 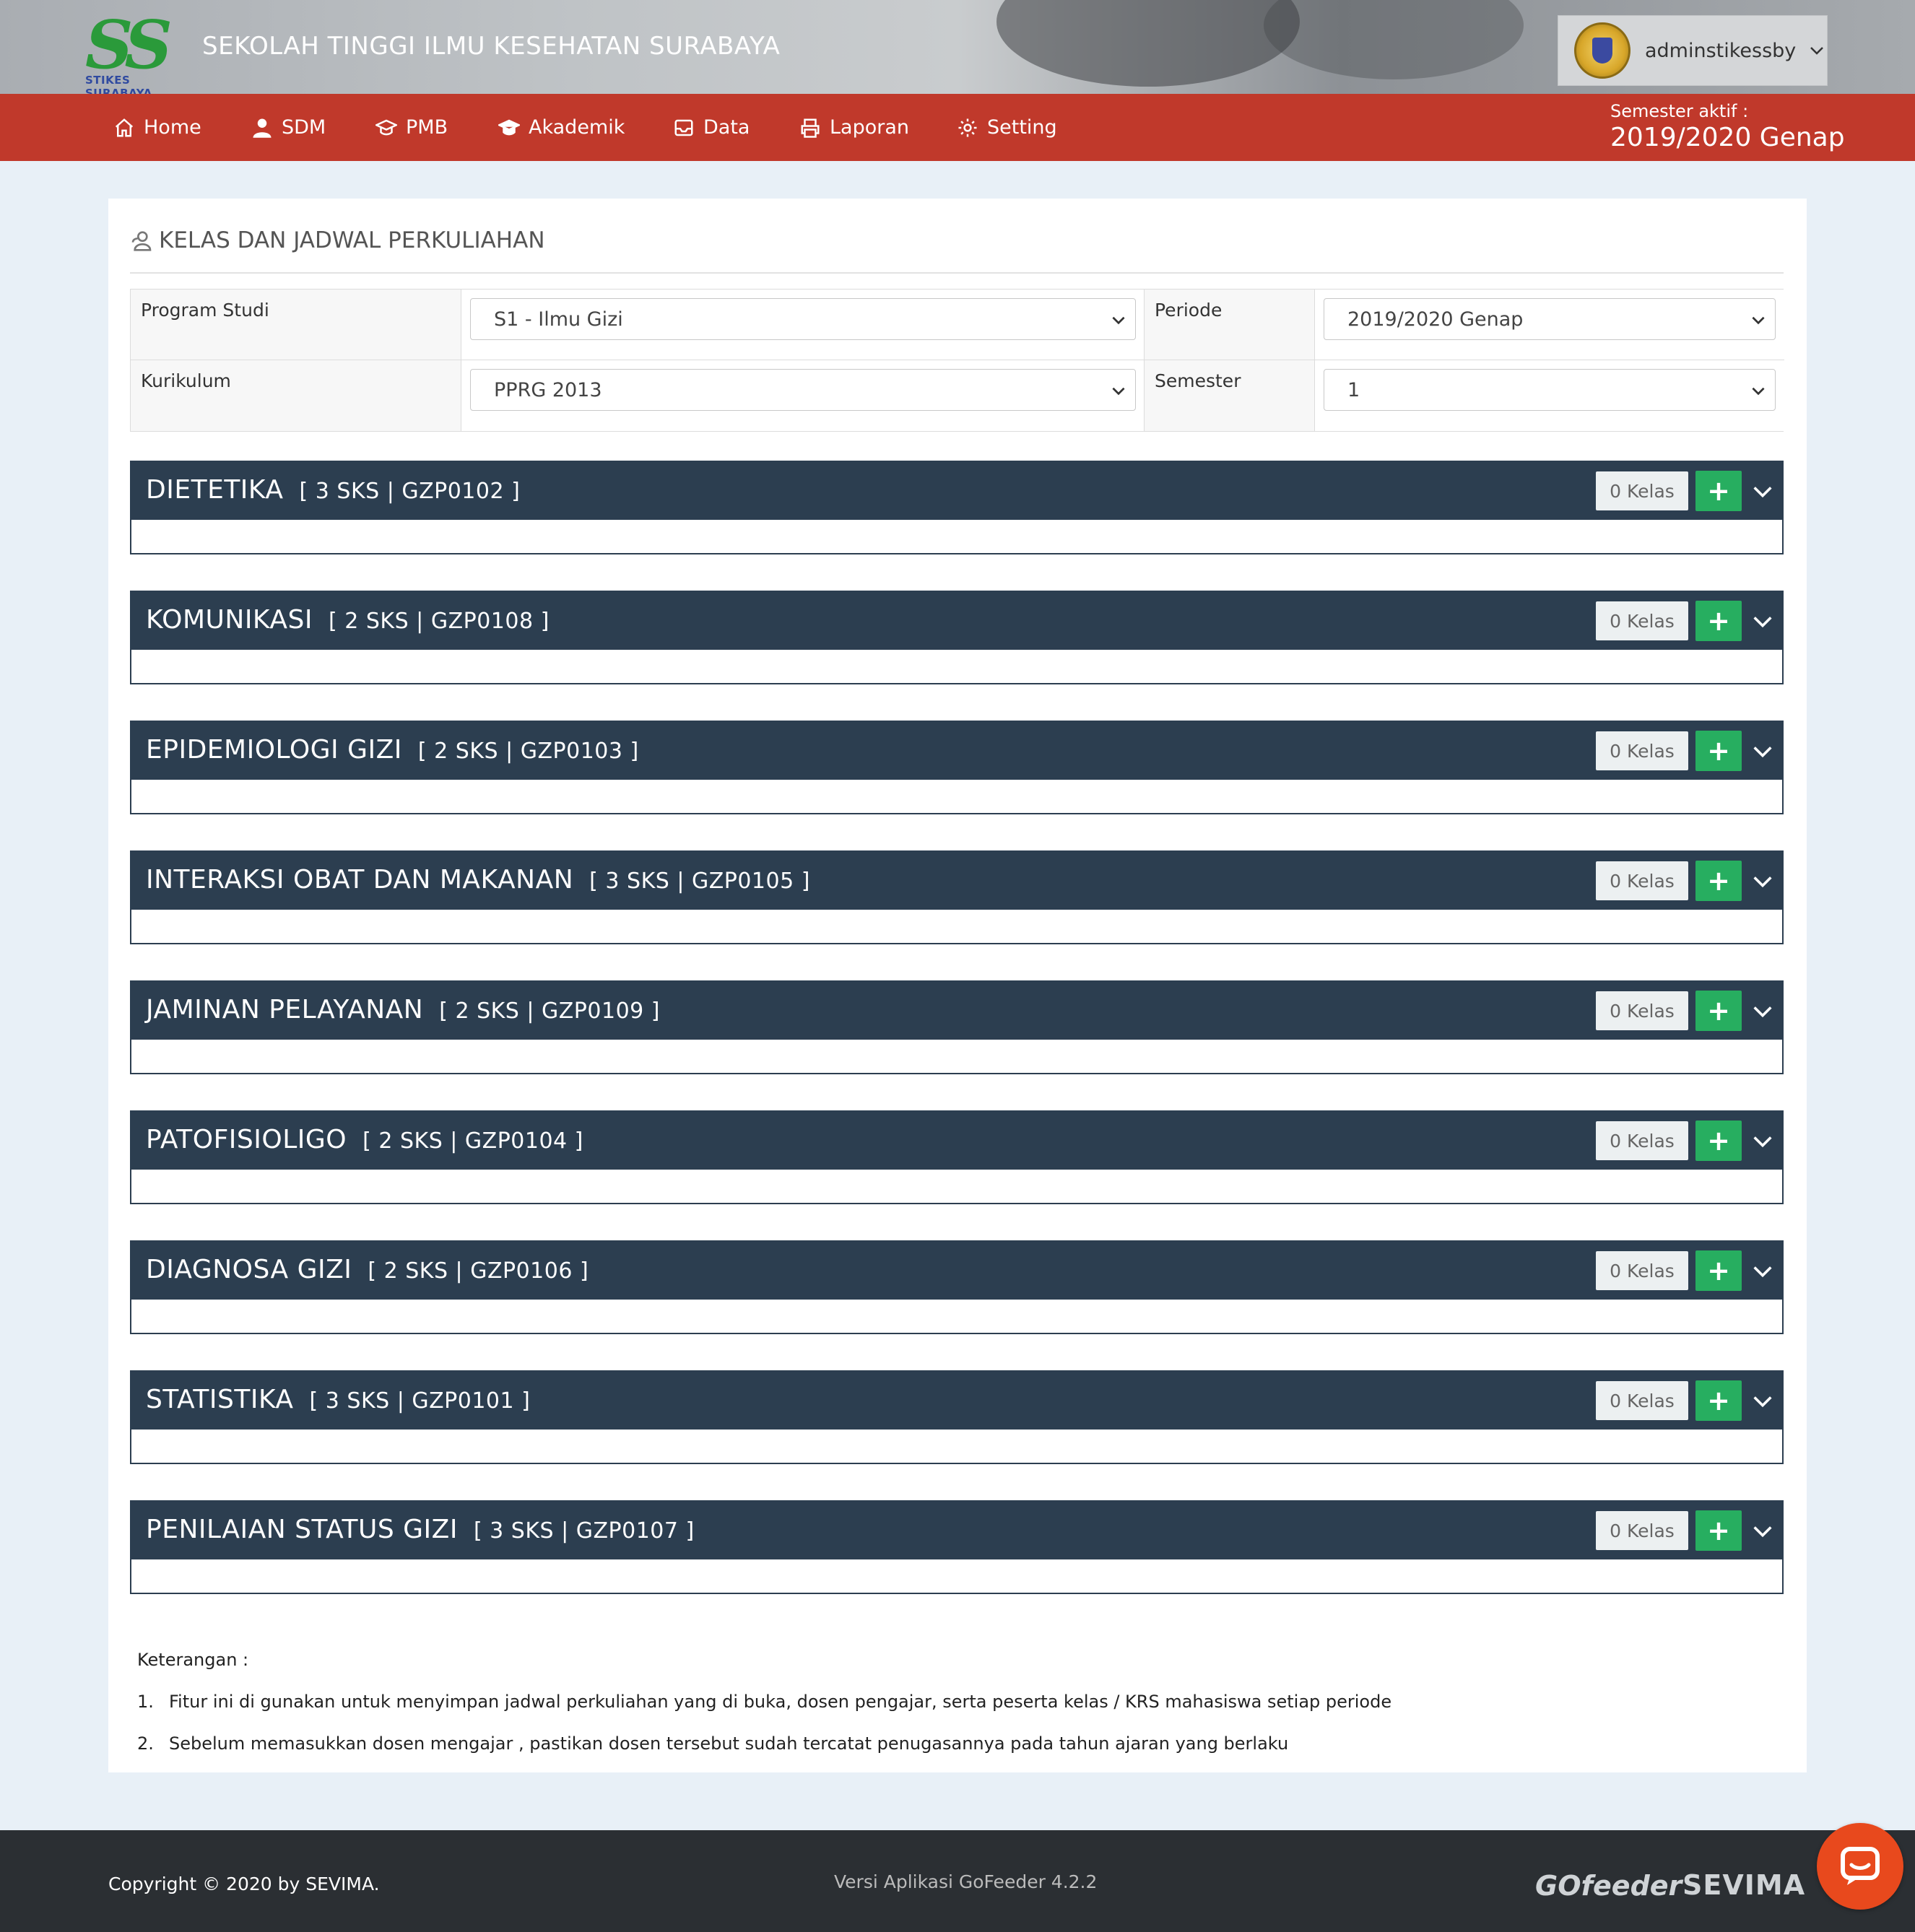 What do you see at coordinates (810, 128) in the screenshot?
I see `printer-icon` at bounding box center [810, 128].